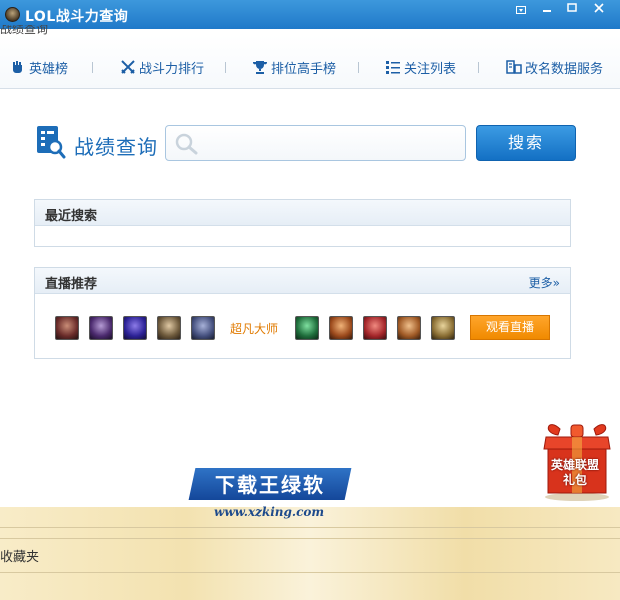  I want to click on close-icon, so click(599, 8).